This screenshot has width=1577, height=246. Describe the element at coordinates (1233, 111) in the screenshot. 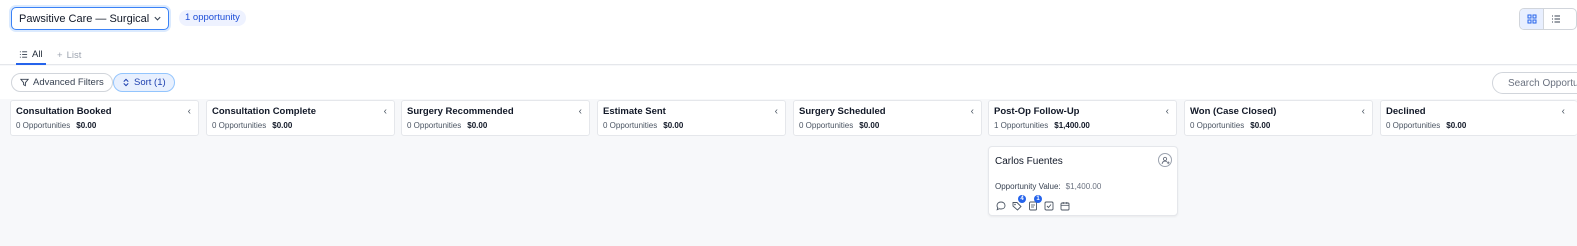

I see `stage-title: Won (Case Closed)` at that location.